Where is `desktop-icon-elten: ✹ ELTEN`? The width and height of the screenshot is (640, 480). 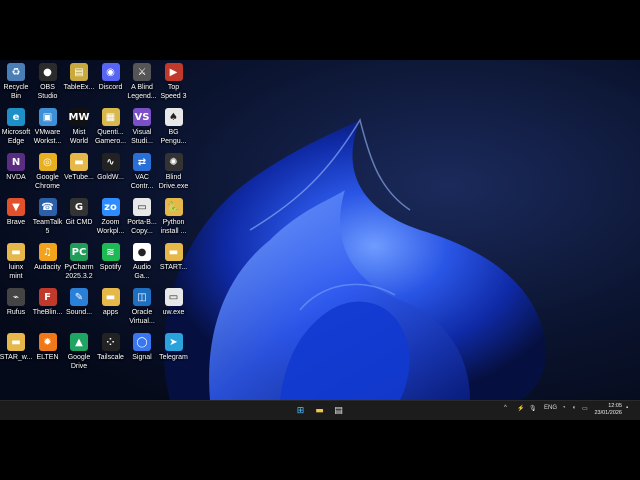 desktop-icon-elten: ✹ ELTEN is located at coordinates (48, 347).